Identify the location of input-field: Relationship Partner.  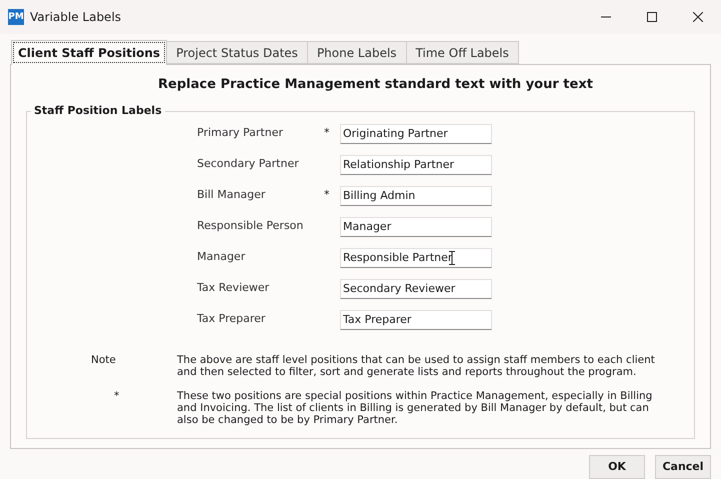
(416, 164).